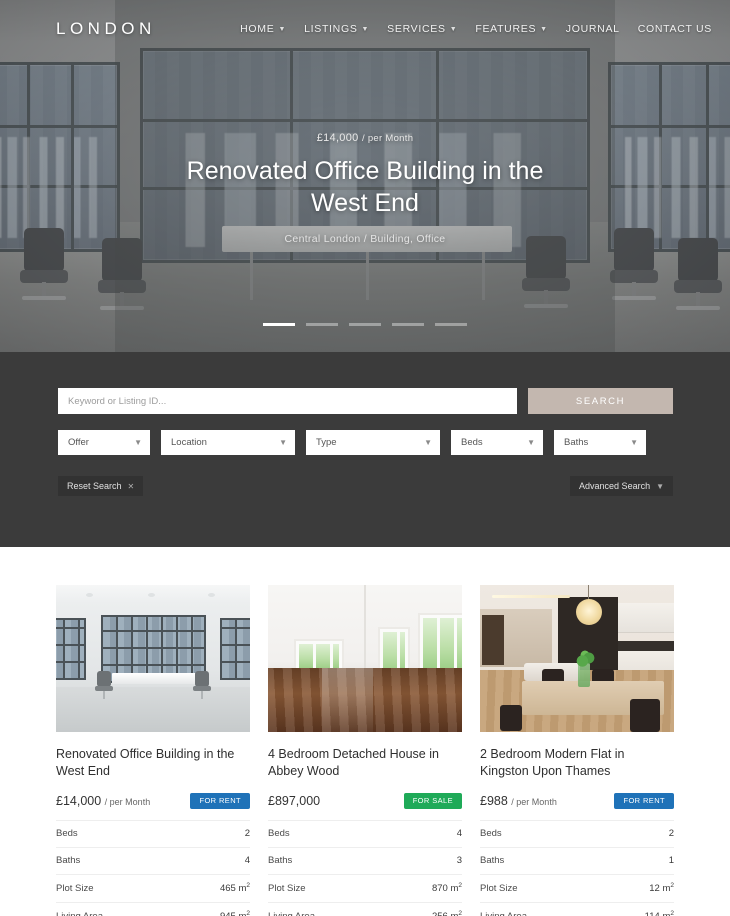 The width and height of the screenshot is (730, 916). What do you see at coordinates (661, 888) in the screenshot?
I see `spec-value: 12 m2` at bounding box center [661, 888].